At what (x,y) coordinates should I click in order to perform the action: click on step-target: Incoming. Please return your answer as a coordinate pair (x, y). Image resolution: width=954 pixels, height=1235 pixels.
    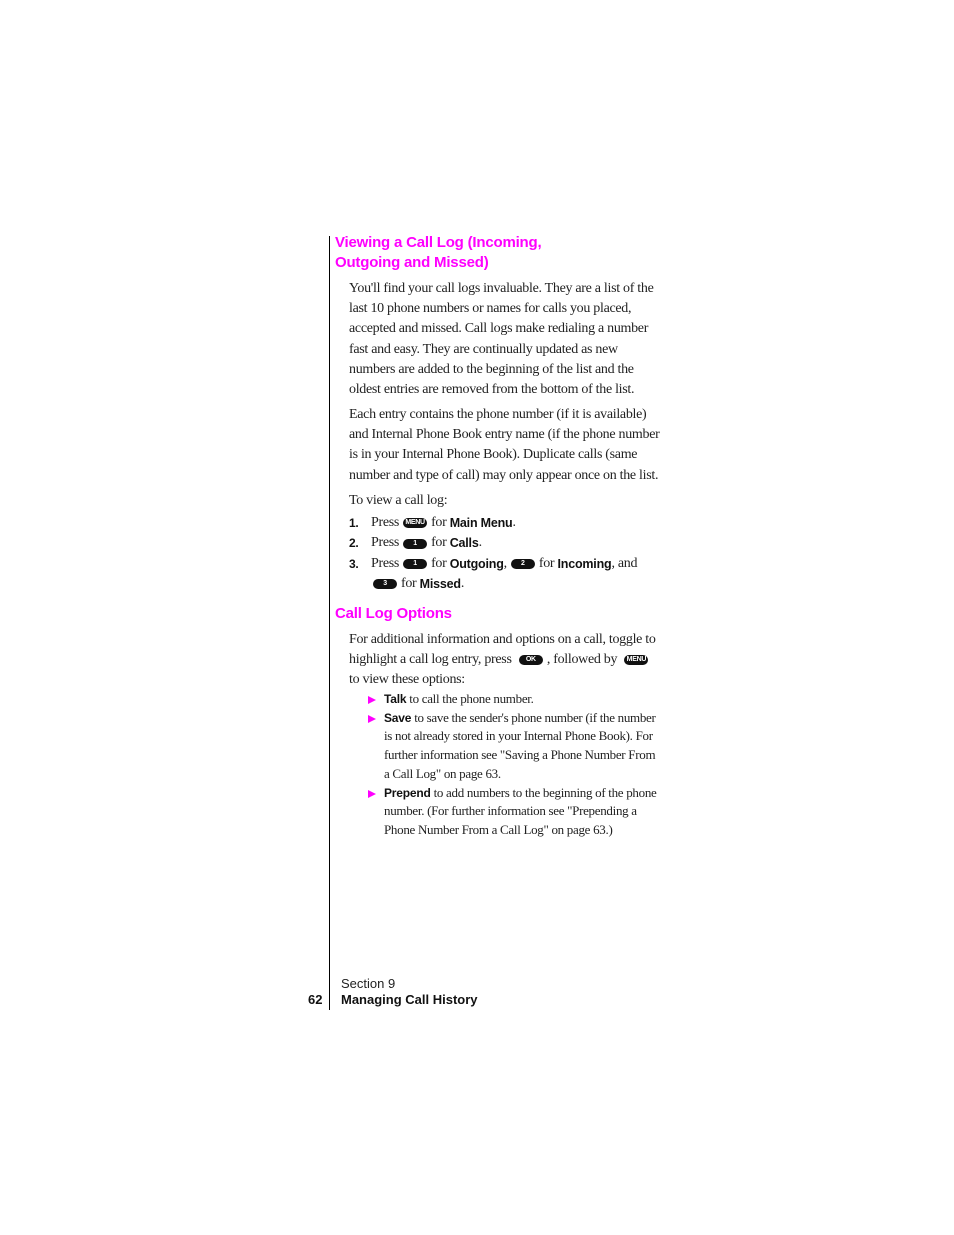
    Looking at the image, I should click on (584, 563).